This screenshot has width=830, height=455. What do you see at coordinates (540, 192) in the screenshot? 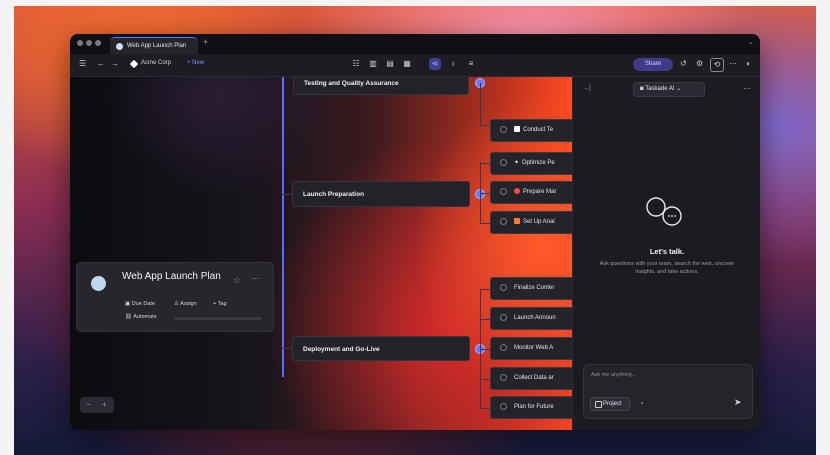
I see `item-text: Prepare Mar` at bounding box center [540, 192].